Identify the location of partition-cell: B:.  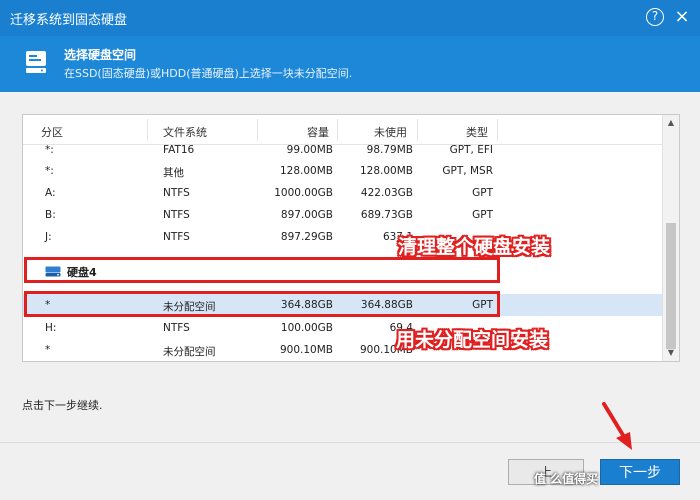
(50, 215).